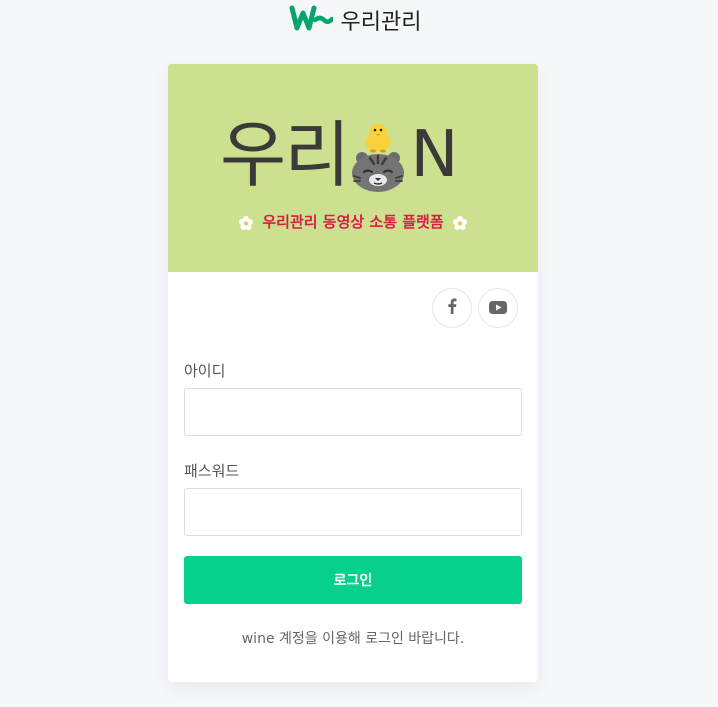  I want to click on password-input, so click(353, 512).